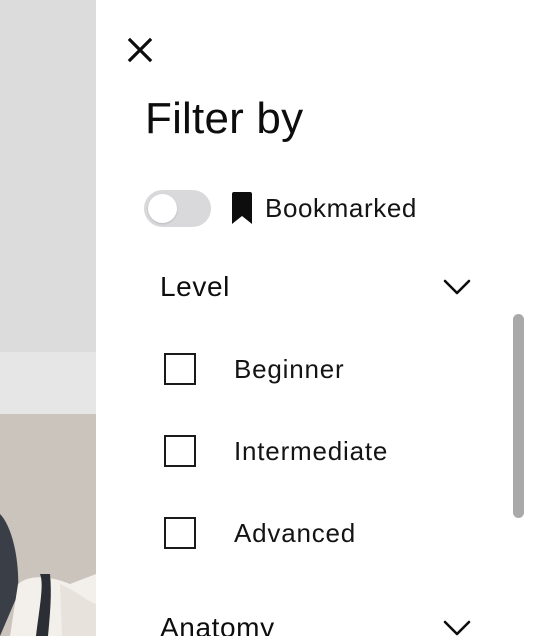  What do you see at coordinates (48, 383) in the screenshot?
I see `background-band` at bounding box center [48, 383].